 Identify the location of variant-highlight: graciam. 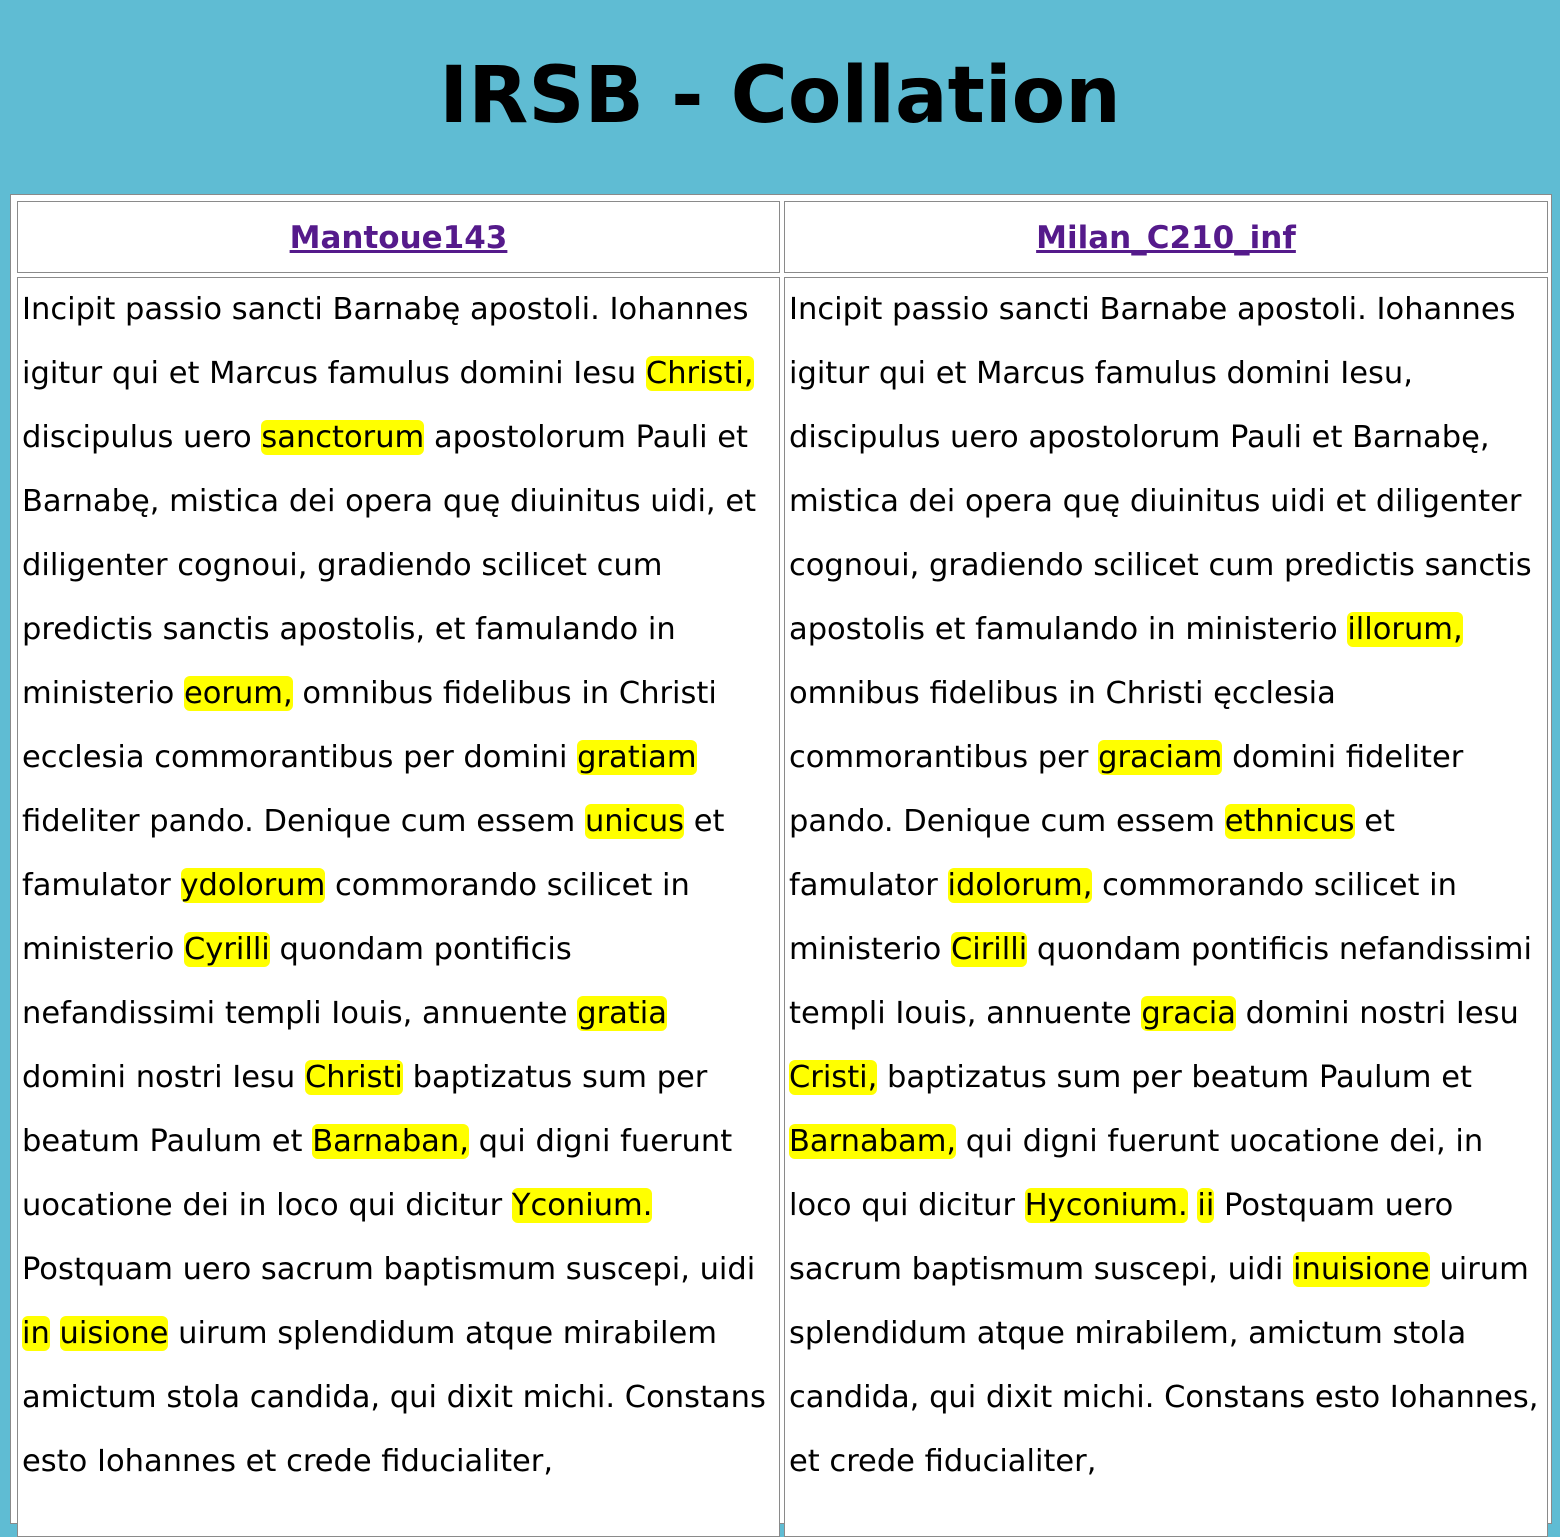
(1160, 757).